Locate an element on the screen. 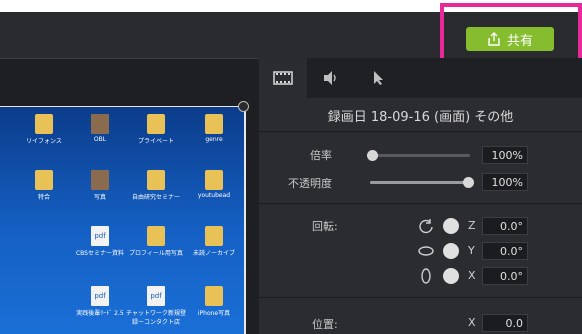  properties-tabs is located at coordinates (420, 78).